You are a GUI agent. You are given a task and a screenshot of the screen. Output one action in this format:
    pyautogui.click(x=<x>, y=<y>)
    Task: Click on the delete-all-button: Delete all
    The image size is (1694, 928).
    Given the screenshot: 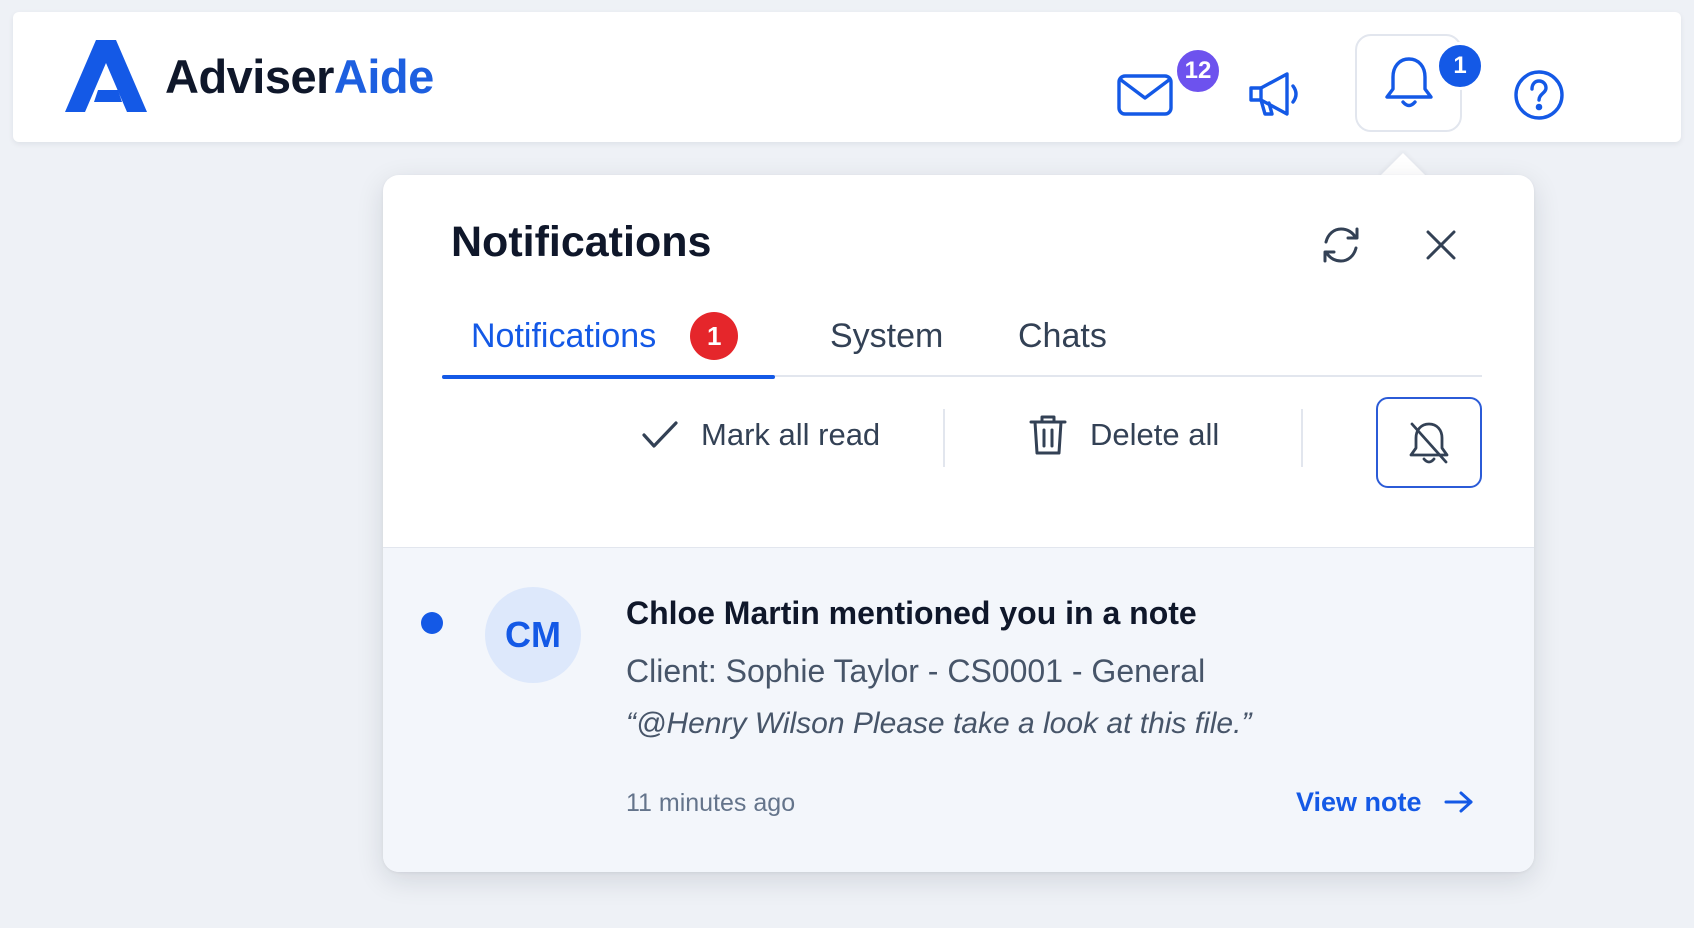 What is the action you would take?
    pyautogui.click(x=1123, y=435)
    